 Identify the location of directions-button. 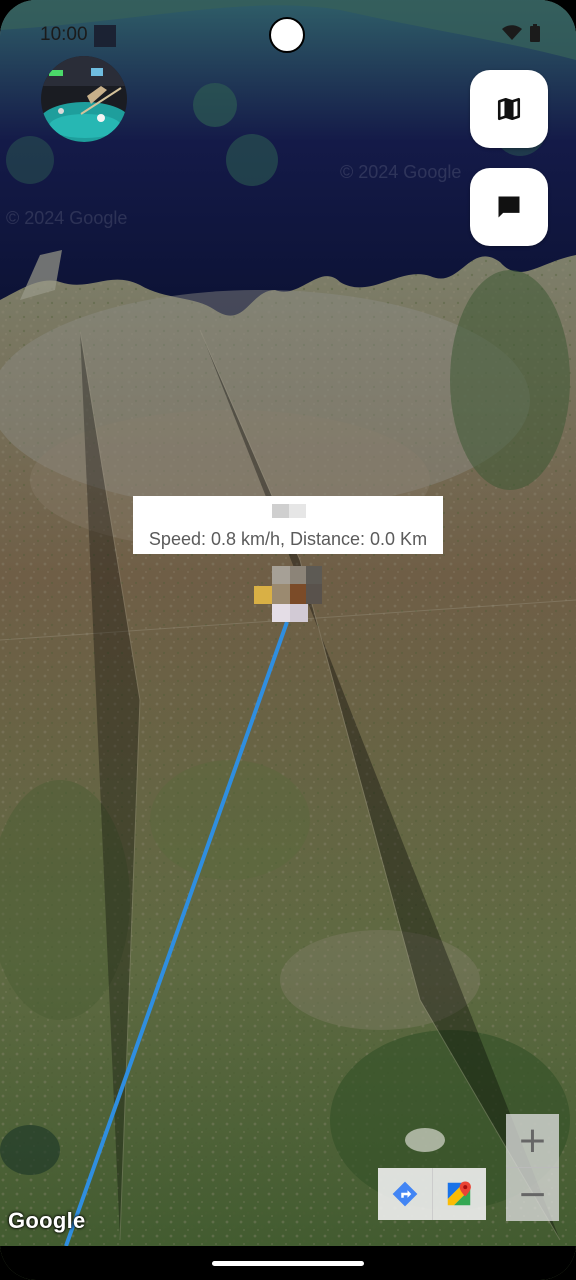
(405, 1194).